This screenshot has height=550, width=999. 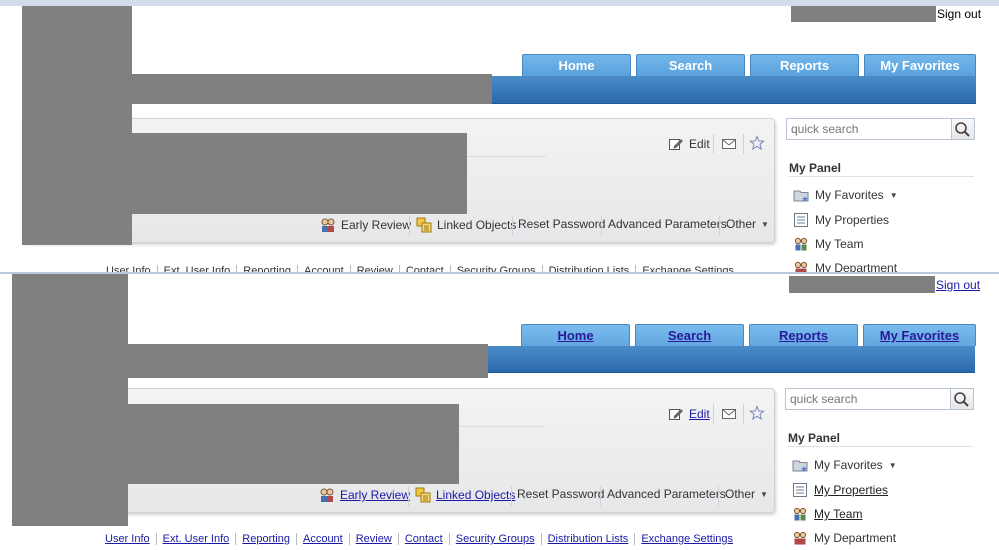 What do you see at coordinates (292, 444) in the screenshot?
I see `user-title-redacted` at bounding box center [292, 444].